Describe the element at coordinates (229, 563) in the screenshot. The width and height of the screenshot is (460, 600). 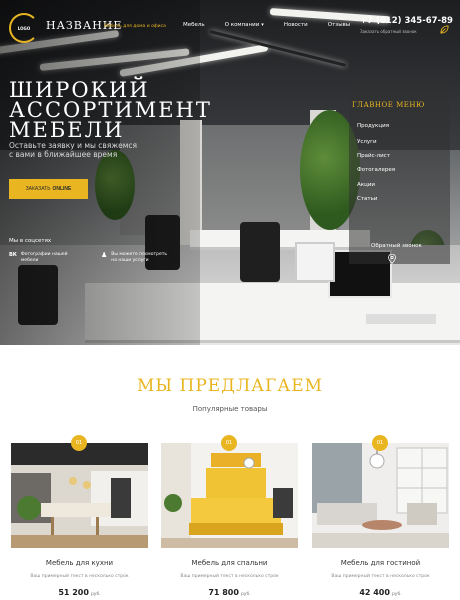
I see `product-name: Мебель для спальни` at that location.